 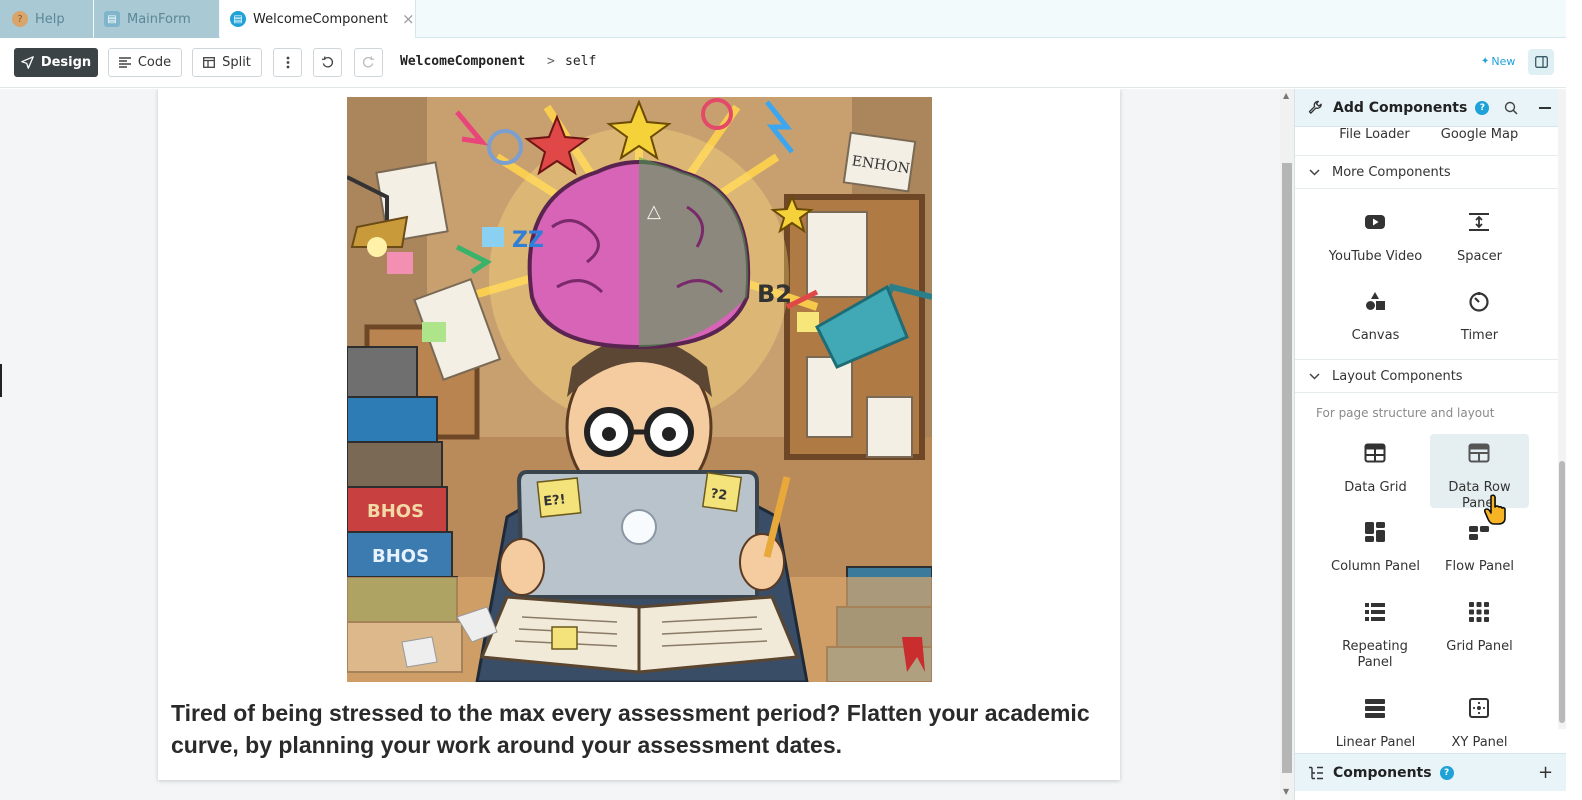 What do you see at coordinates (1375, 471) in the screenshot?
I see `data-grid-item: Data Grid` at bounding box center [1375, 471].